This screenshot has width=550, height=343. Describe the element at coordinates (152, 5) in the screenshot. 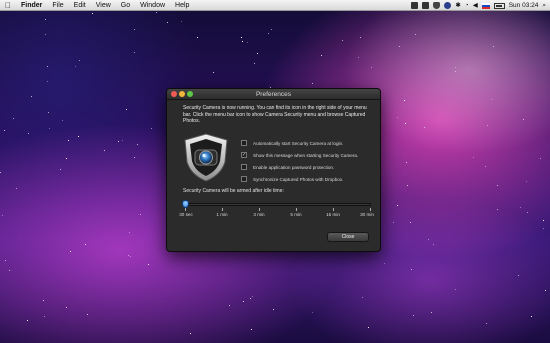

I see `menu-window: Window` at that location.